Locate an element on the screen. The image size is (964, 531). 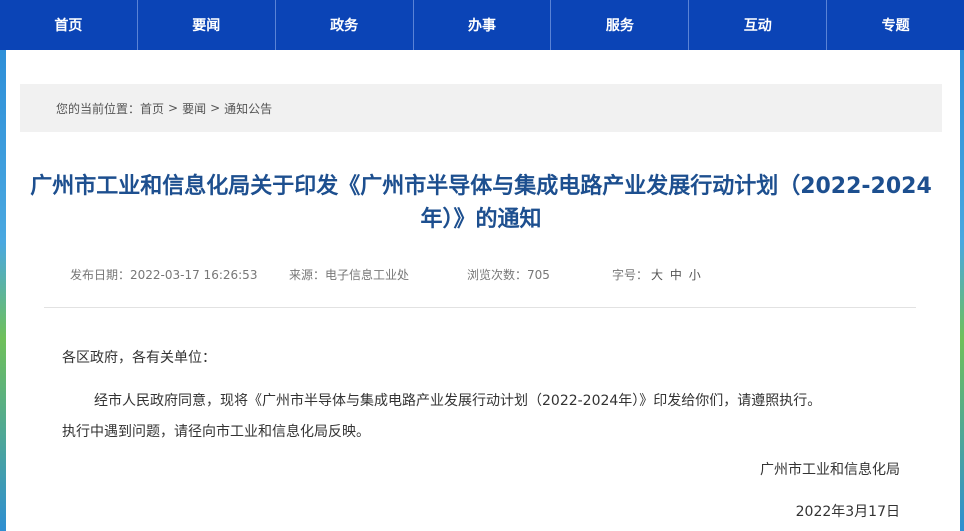
nav-item-news: 要闻 is located at coordinates (206, 25).